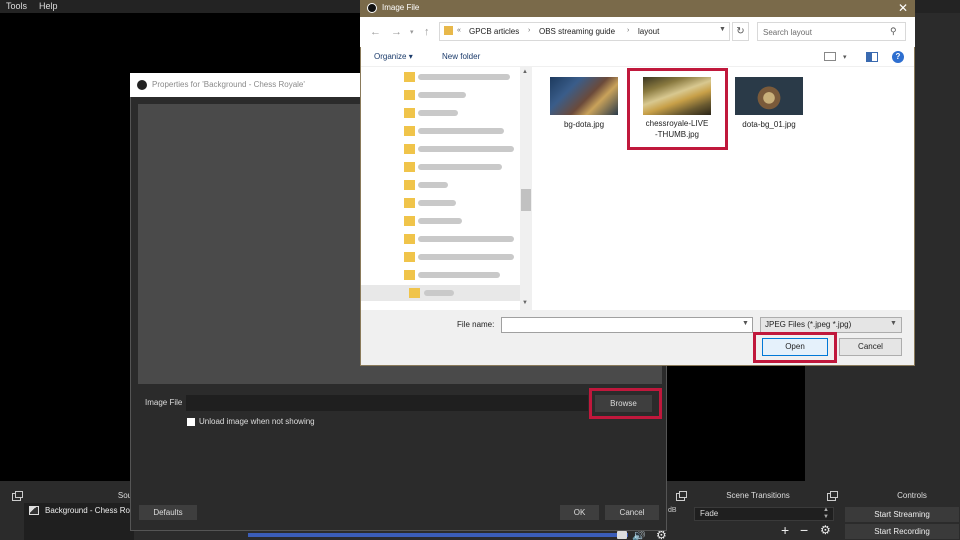  What do you see at coordinates (164, 402) in the screenshot?
I see `image-file-label: Image File` at bounding box center [164, 402].